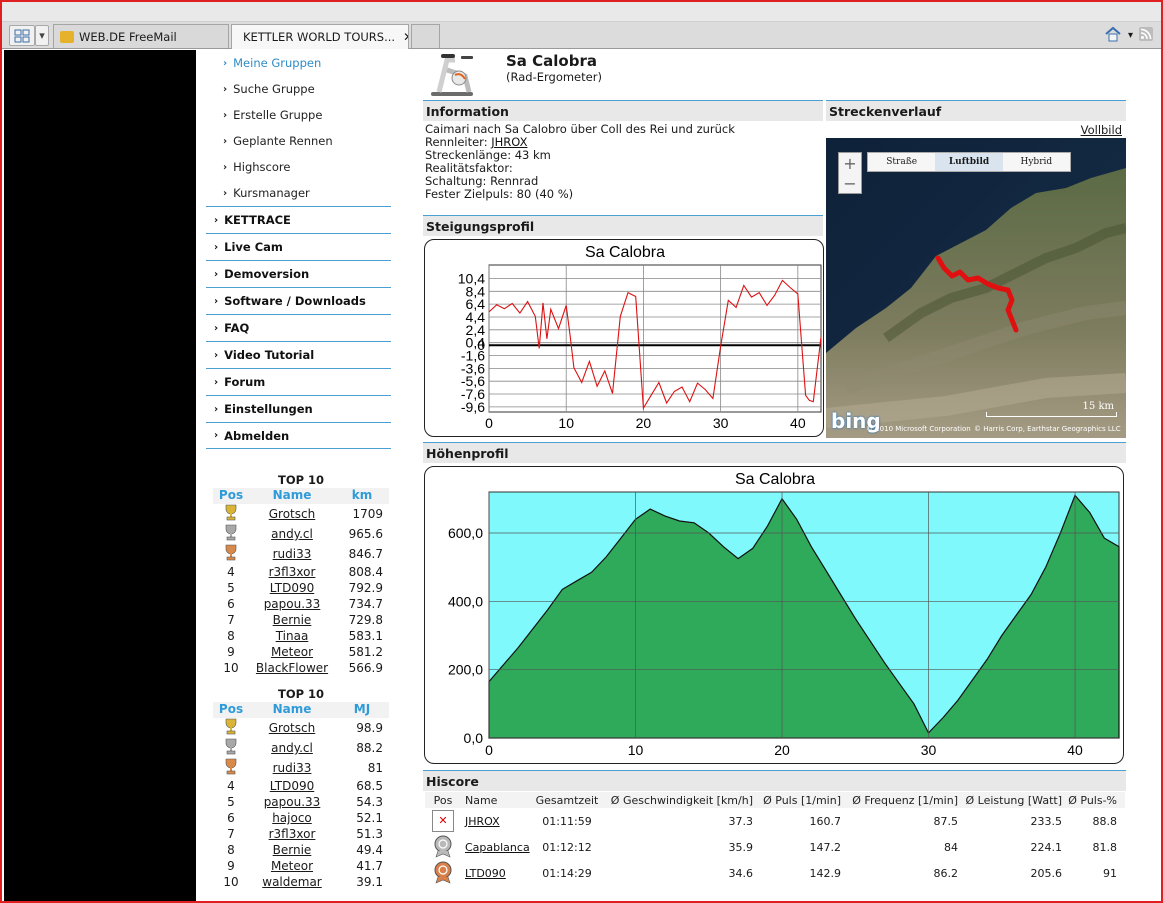  I want to click on top10-row: rudi33 81, so click(301, 768).